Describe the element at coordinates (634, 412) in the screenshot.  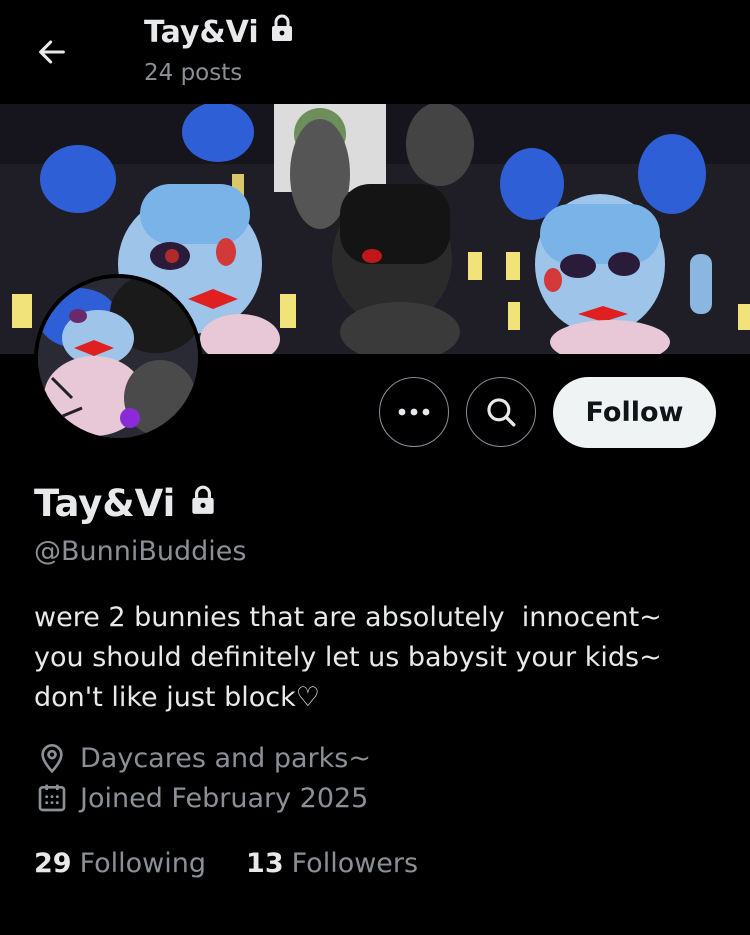
I see `follow-button: Follow` at that location.